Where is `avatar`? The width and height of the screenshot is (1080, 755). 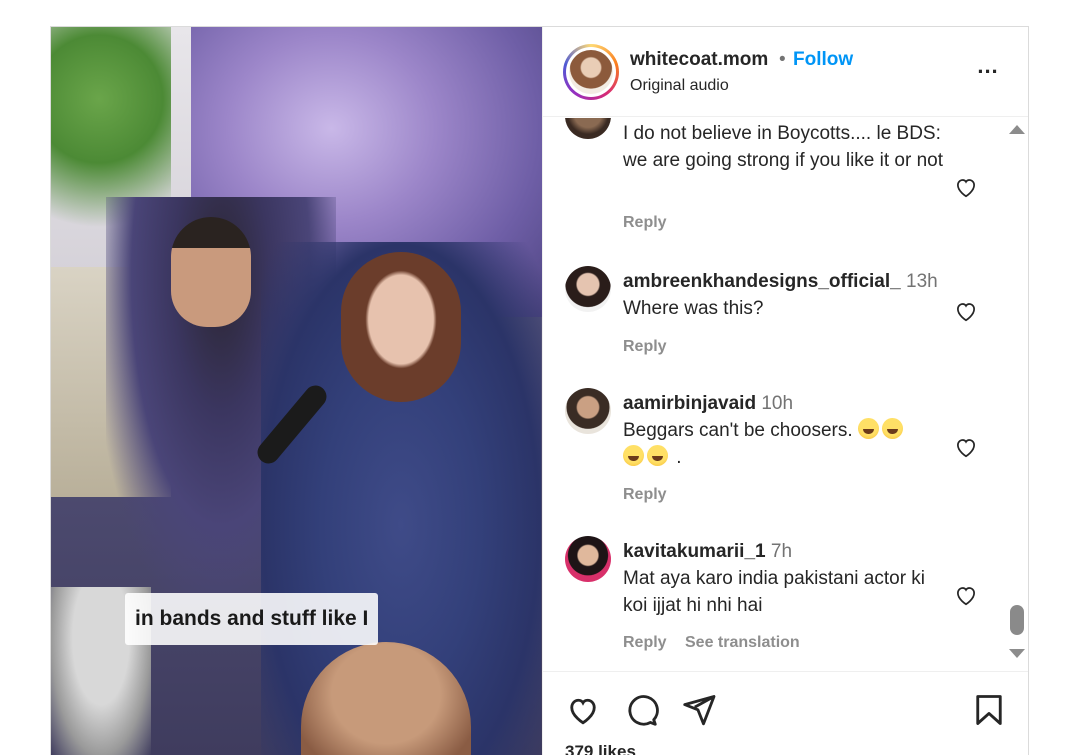 avatar is located at coordinates (591, 72).